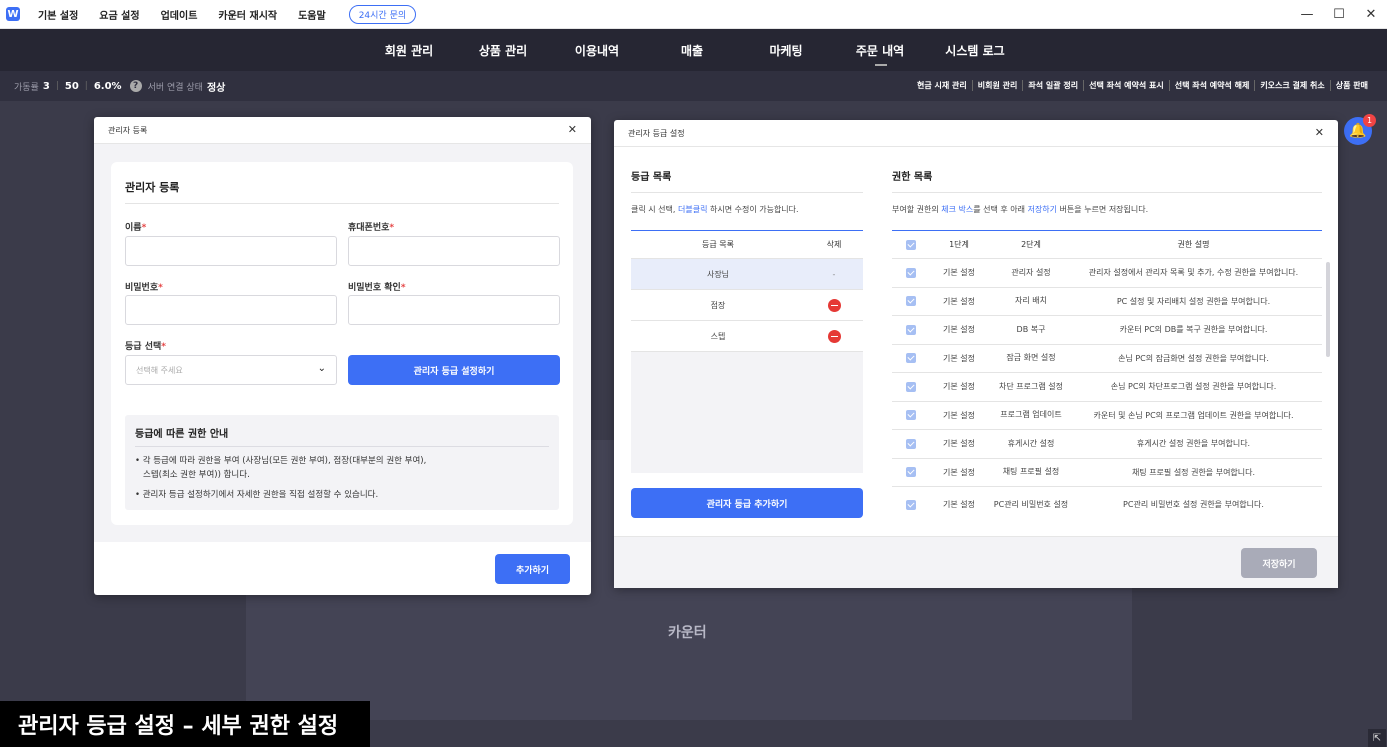 The image size is (1387, 747). What do you see at coordinates (597, 50) in the screenshot?
I see `nav-usage: 이용내역` at bounding box center [597, 50].